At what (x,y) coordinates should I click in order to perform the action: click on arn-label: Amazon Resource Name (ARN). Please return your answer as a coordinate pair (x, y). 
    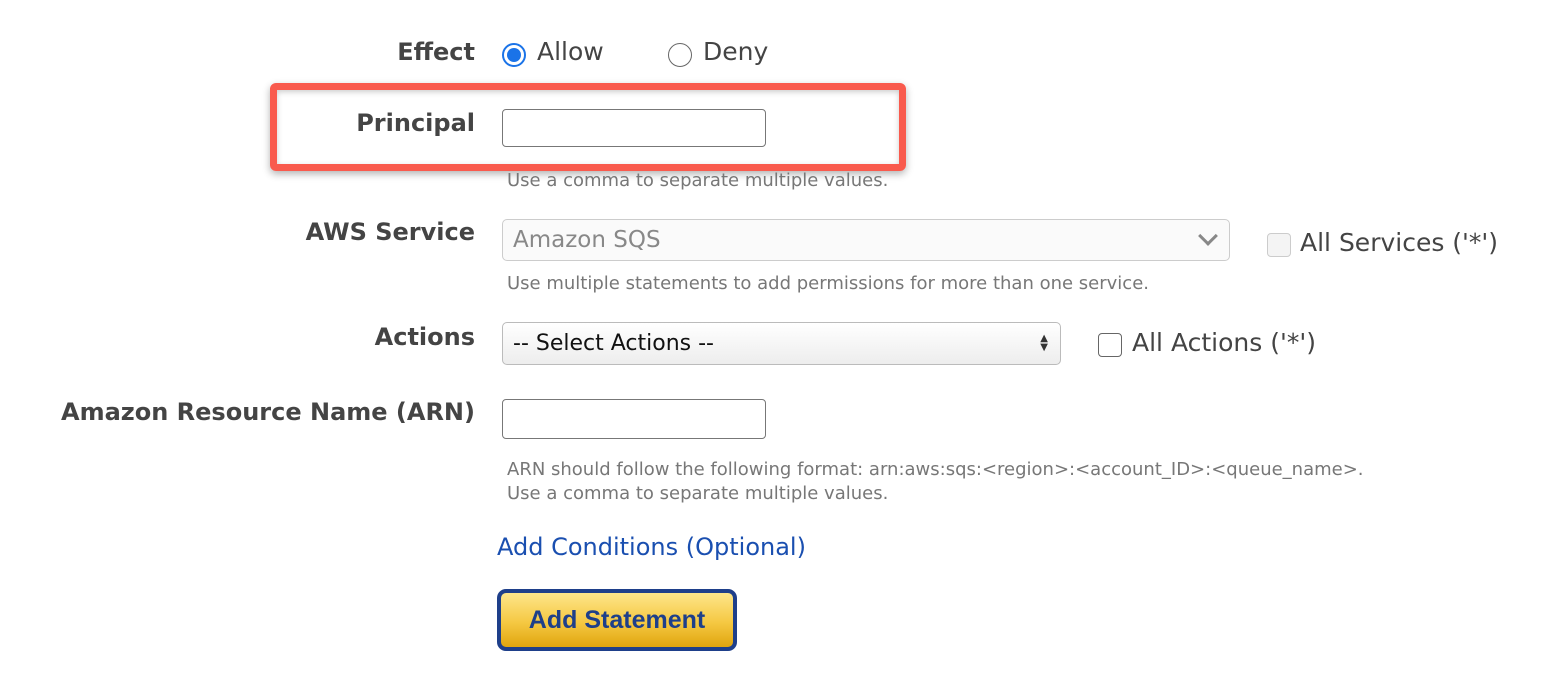
    Looking at the image, I should click on (268, 412).